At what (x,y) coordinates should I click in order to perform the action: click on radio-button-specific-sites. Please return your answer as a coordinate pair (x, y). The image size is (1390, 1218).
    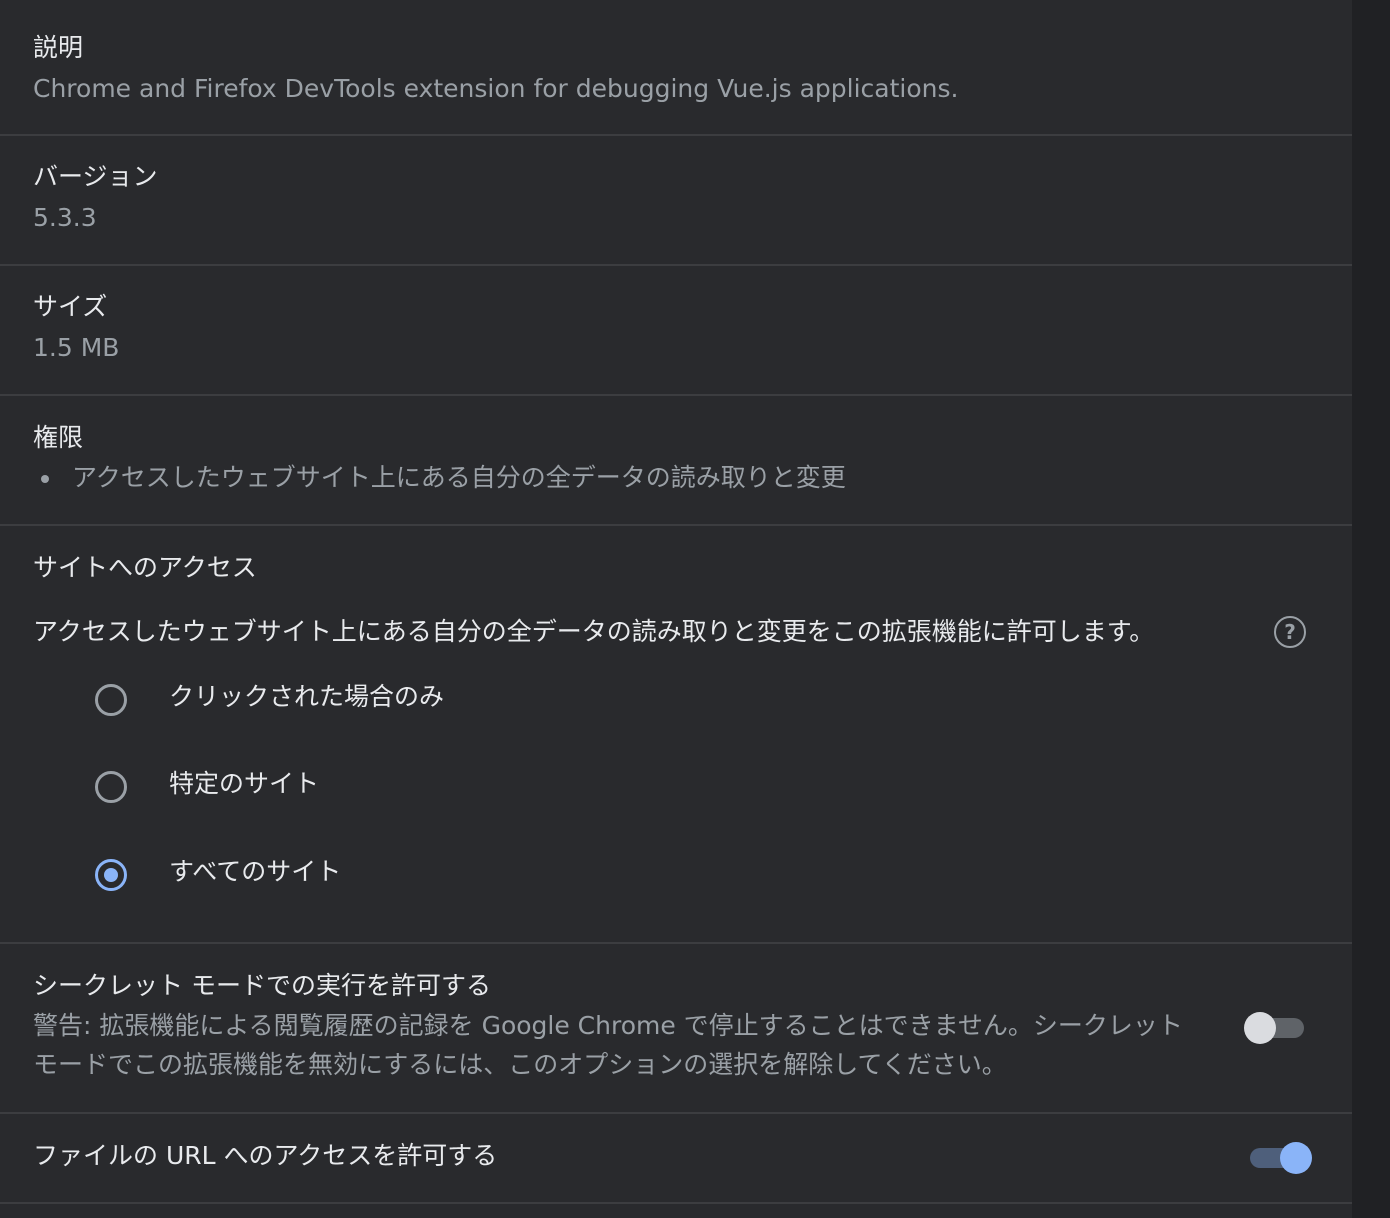
    Looking at the image, I should click on (111, 787).